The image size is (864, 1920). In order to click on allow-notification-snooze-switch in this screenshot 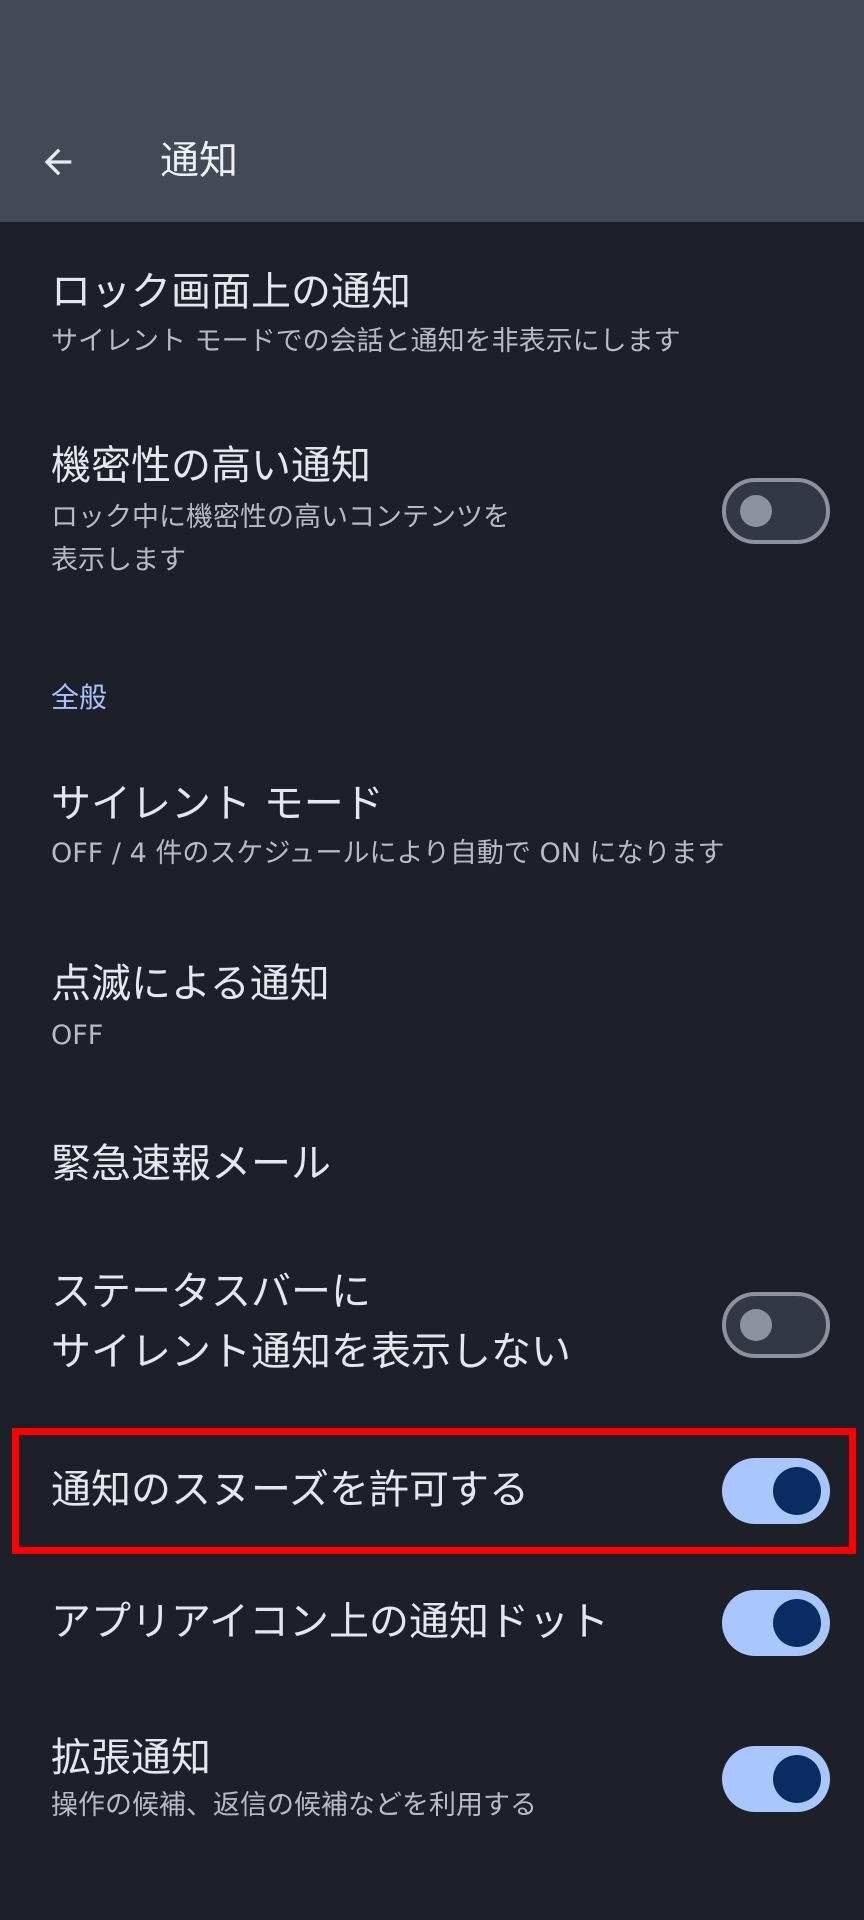, I will do `click(776, 1491)`.